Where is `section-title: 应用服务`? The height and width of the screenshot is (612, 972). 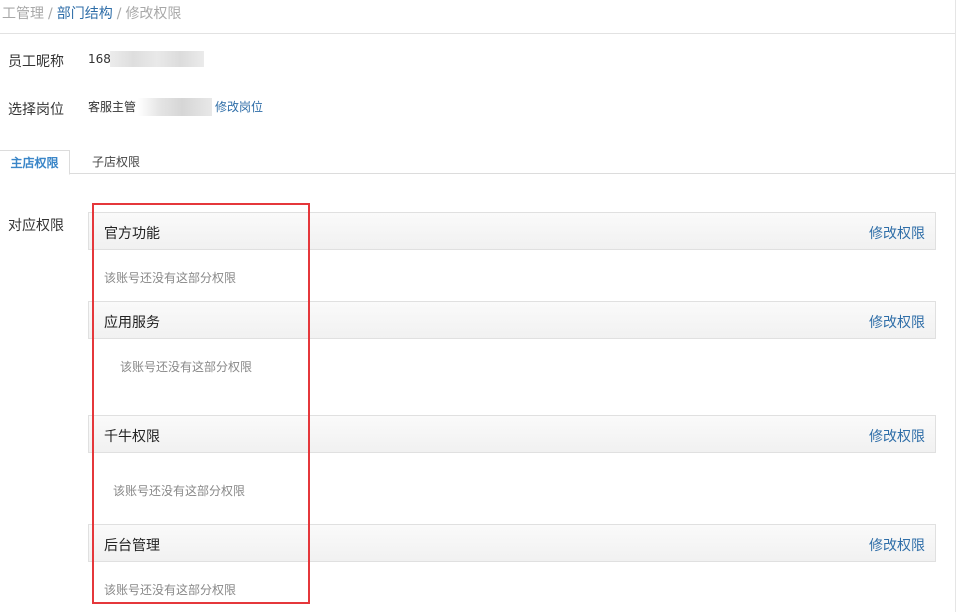
section-title: 应用服务 is located at coordinates (132, 323).